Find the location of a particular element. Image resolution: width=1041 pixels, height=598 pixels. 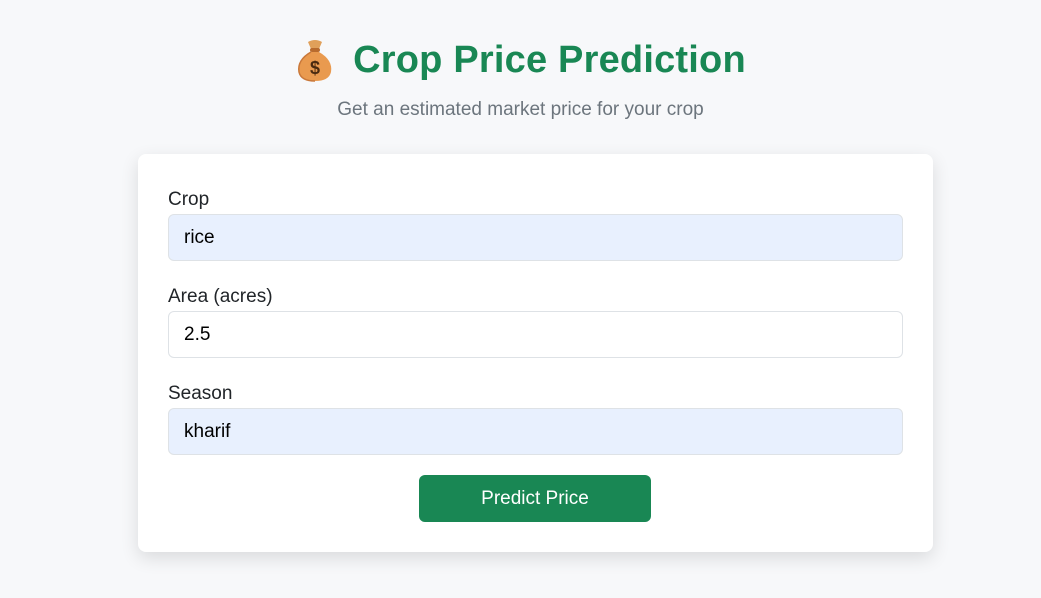

money-bag-icon: $ is located at coordinates (315, 60).